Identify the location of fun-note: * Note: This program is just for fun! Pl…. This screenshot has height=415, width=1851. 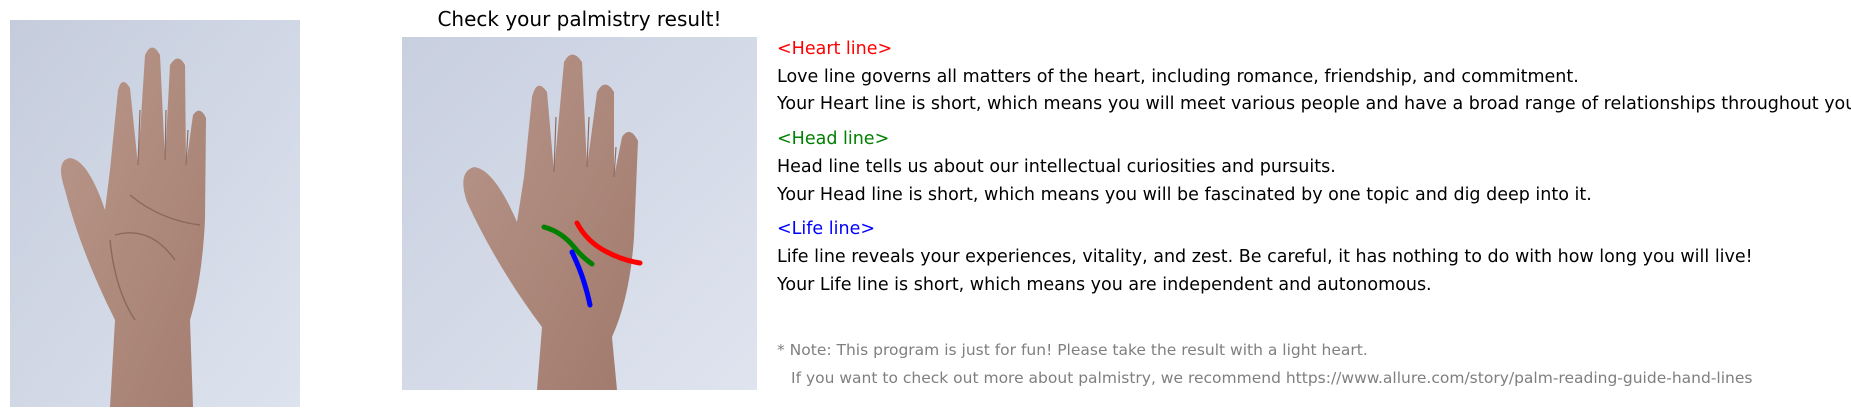
(1072, 350).